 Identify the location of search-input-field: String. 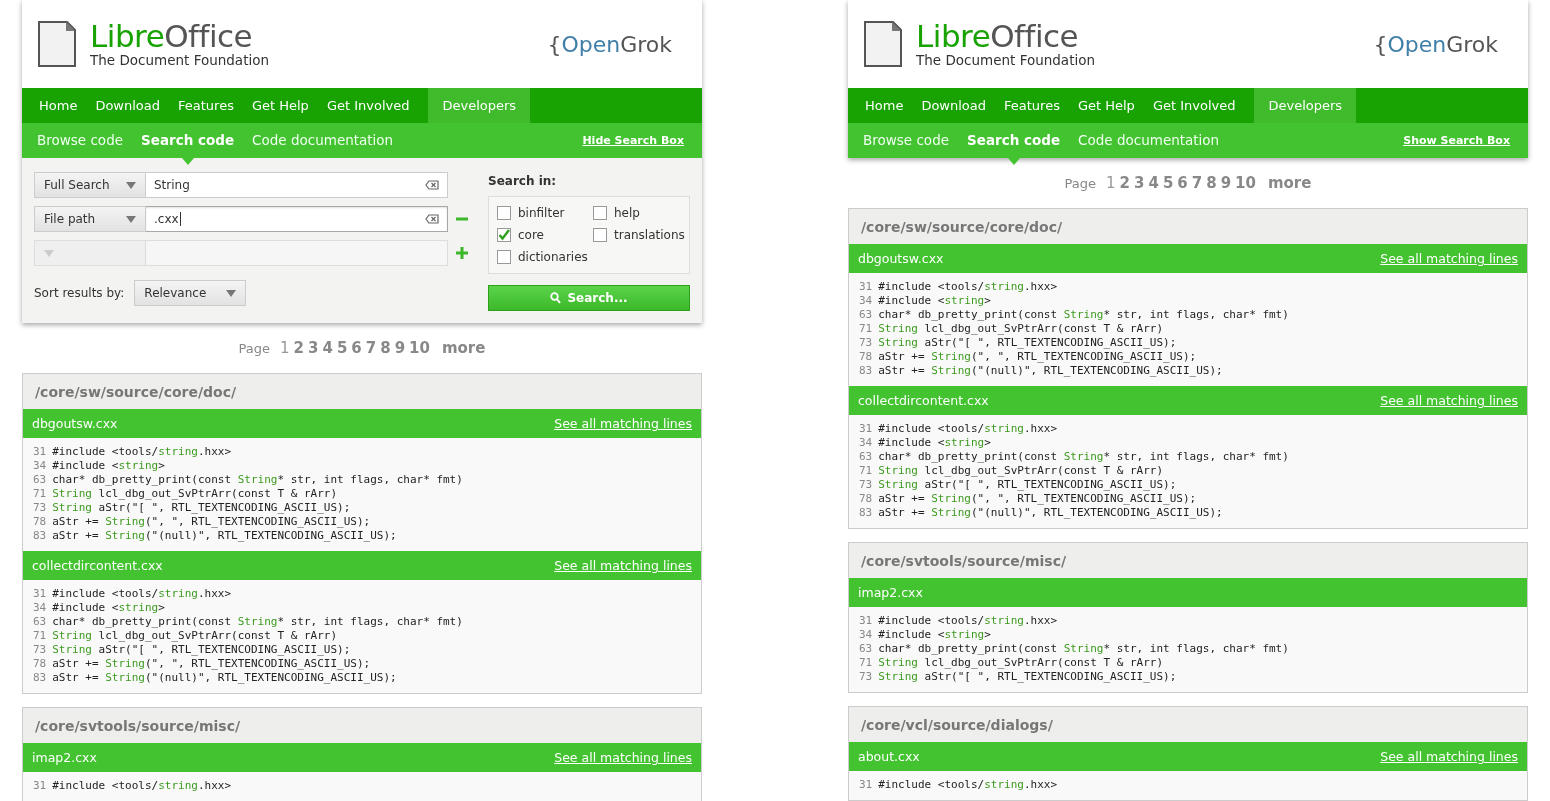
(297, 185).